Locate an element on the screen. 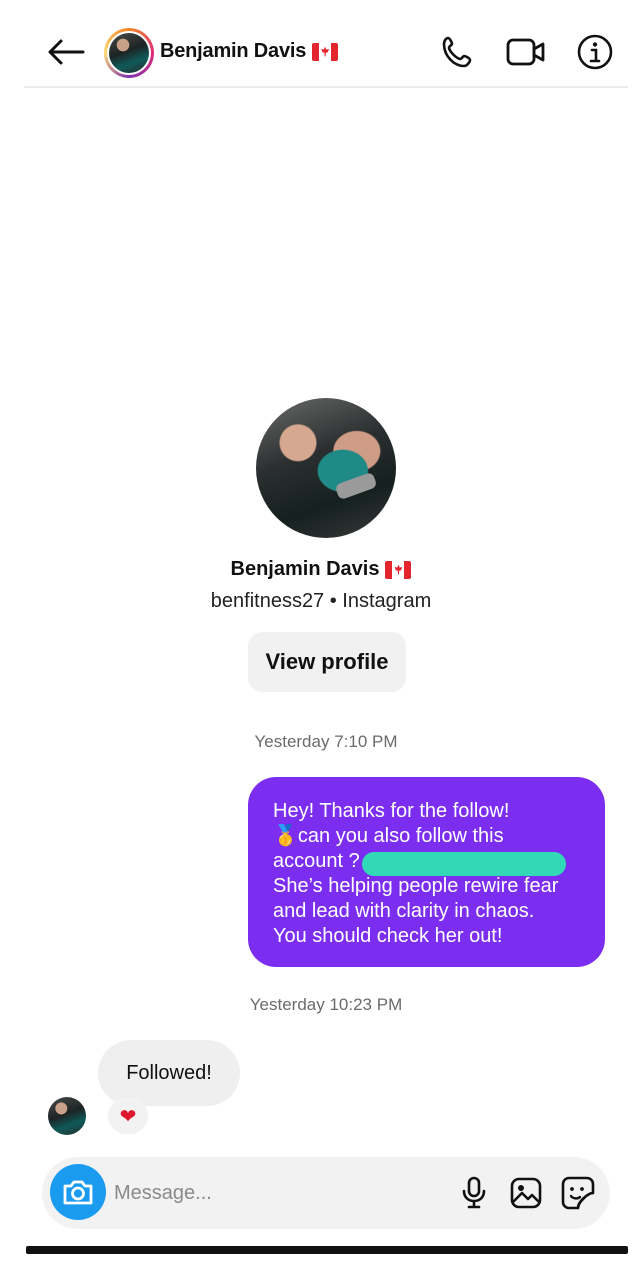 Image resolution: width=642 pixels, height=1280 pixels. medal-emoji: 🥇 is located at coordinates (285, 836).